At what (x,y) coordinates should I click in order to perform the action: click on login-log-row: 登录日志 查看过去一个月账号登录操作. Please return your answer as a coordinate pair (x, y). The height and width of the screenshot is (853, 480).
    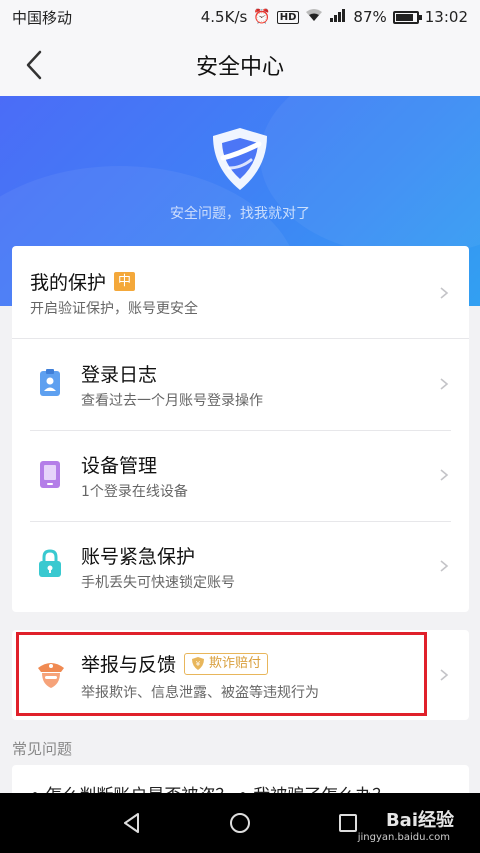
    Looking at the image, I should click on (240, 385).